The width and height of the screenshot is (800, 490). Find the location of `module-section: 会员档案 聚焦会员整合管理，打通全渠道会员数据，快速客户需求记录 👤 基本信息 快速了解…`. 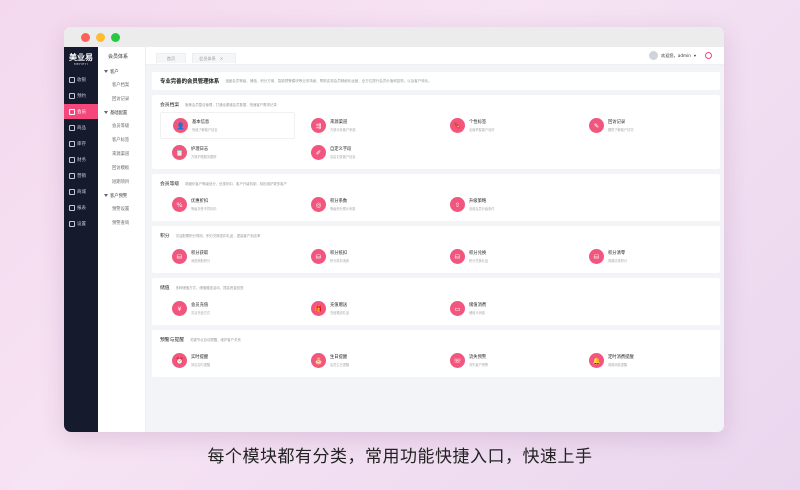

module-section: 会员档案 聚焦会员整合管理，打通全渠道会员数据，快速客户需求记录 👤 基本信息 快速了解… is located at coordinates (436, 132).